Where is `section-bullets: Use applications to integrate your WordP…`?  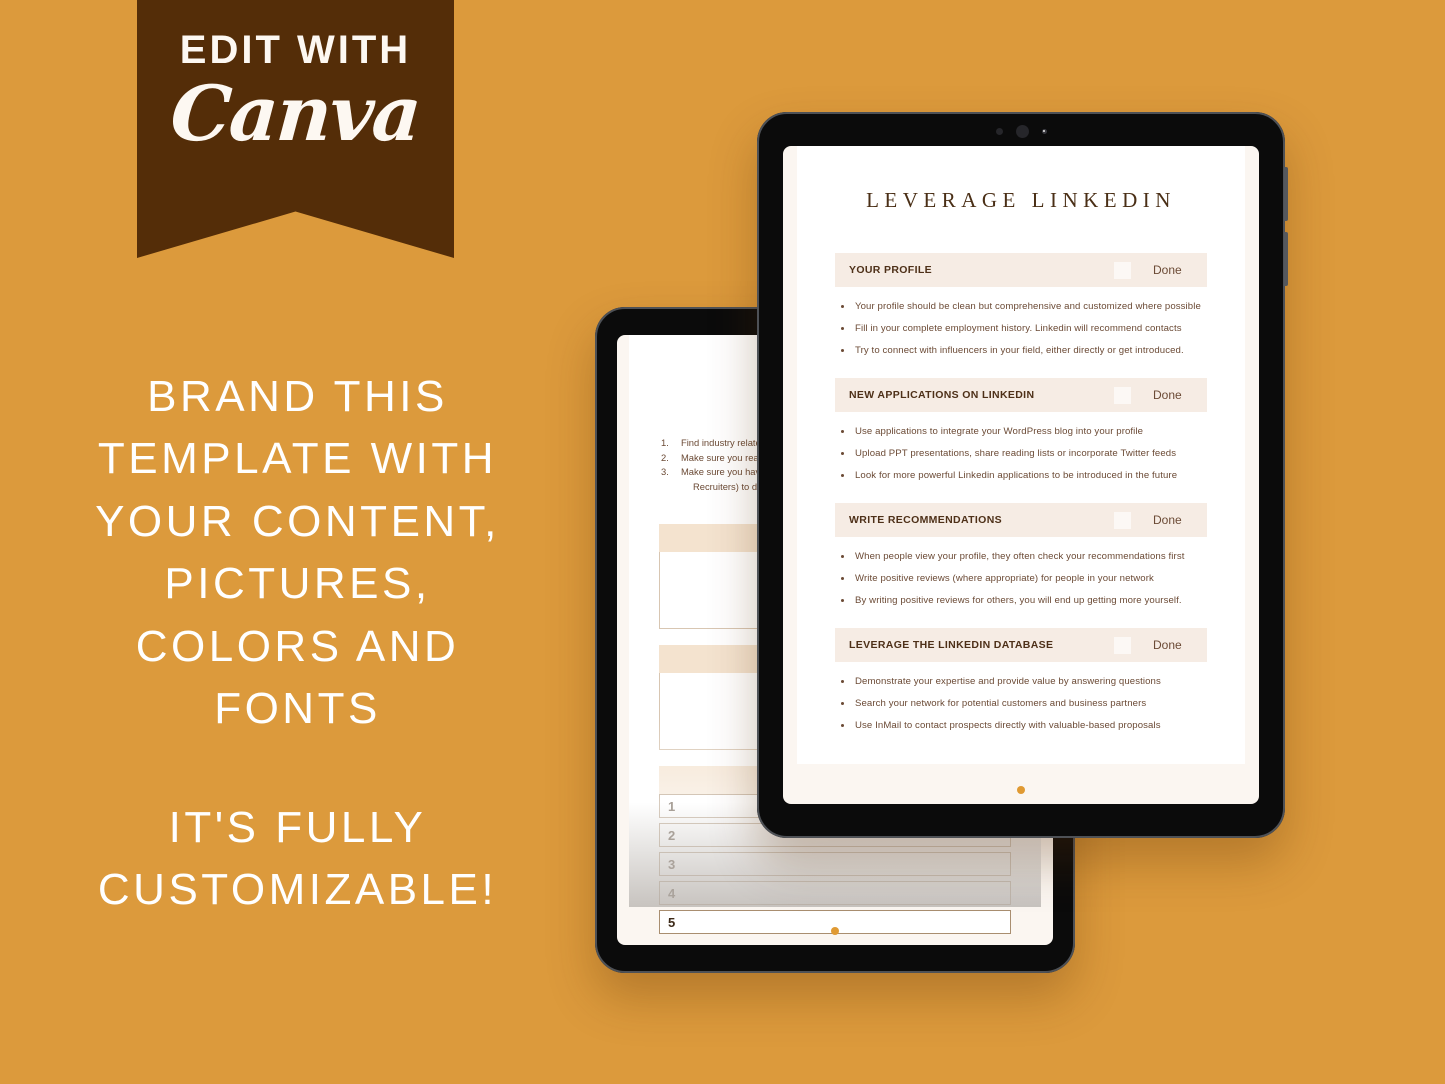
section-bullets: Use applications to integrate your WordP… is located at coordinates (1021, 446).